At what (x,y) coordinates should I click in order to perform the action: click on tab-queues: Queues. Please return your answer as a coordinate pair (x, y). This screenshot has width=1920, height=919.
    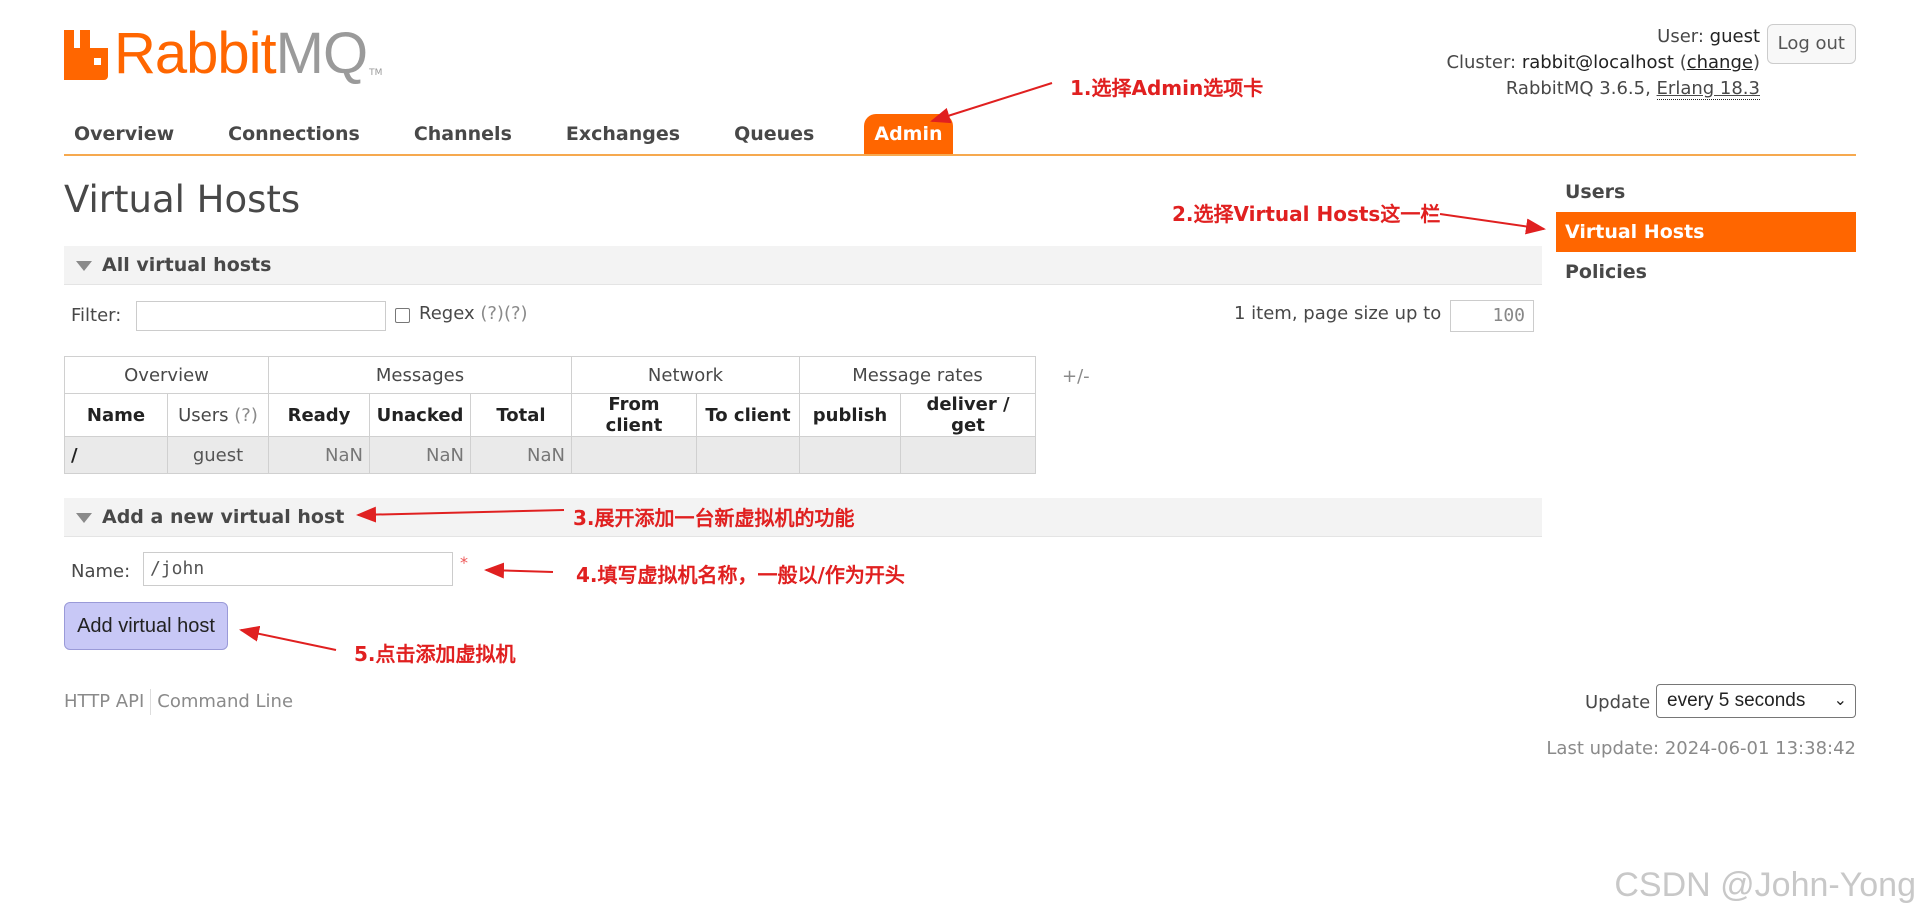
    Looking at the image, I should click on (774, 134).